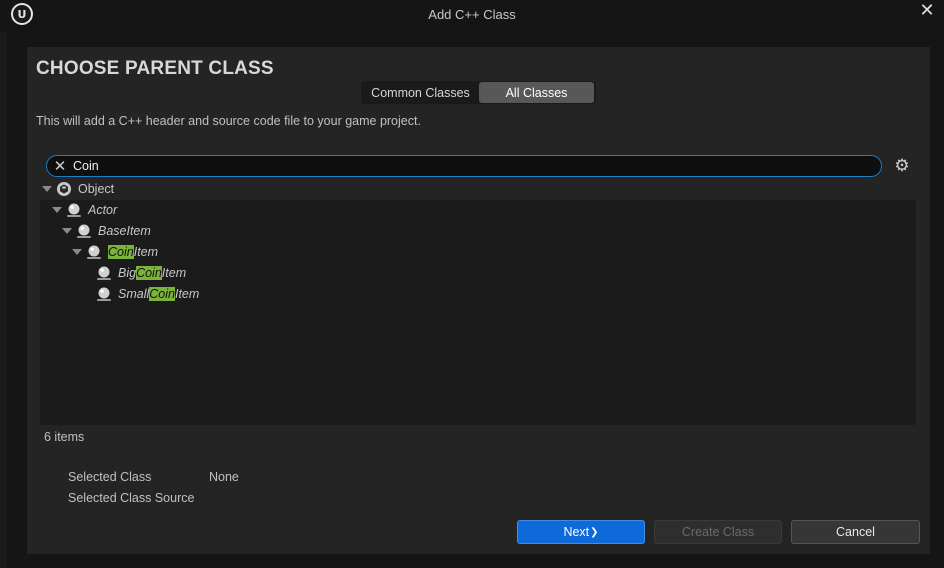 The height and width of the screenshot is (568, 944). Describe the element at coordinates (84, 210) in the screenshot. I see `tree-row-actor: Actor` at that location.